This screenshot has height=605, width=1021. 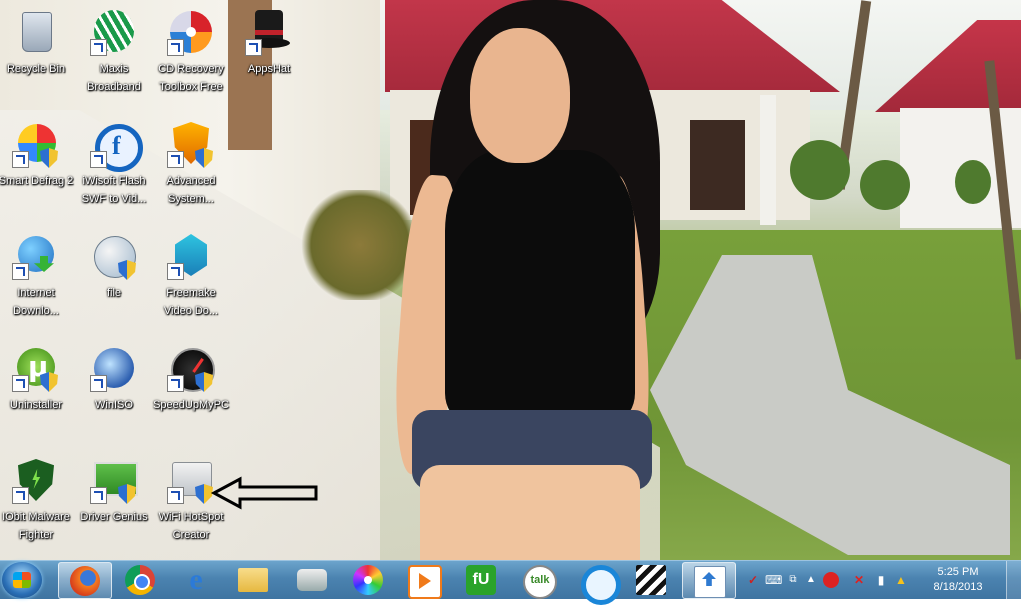 I want to click on internet-explorer-icon: e, so click(x=196, y=579).